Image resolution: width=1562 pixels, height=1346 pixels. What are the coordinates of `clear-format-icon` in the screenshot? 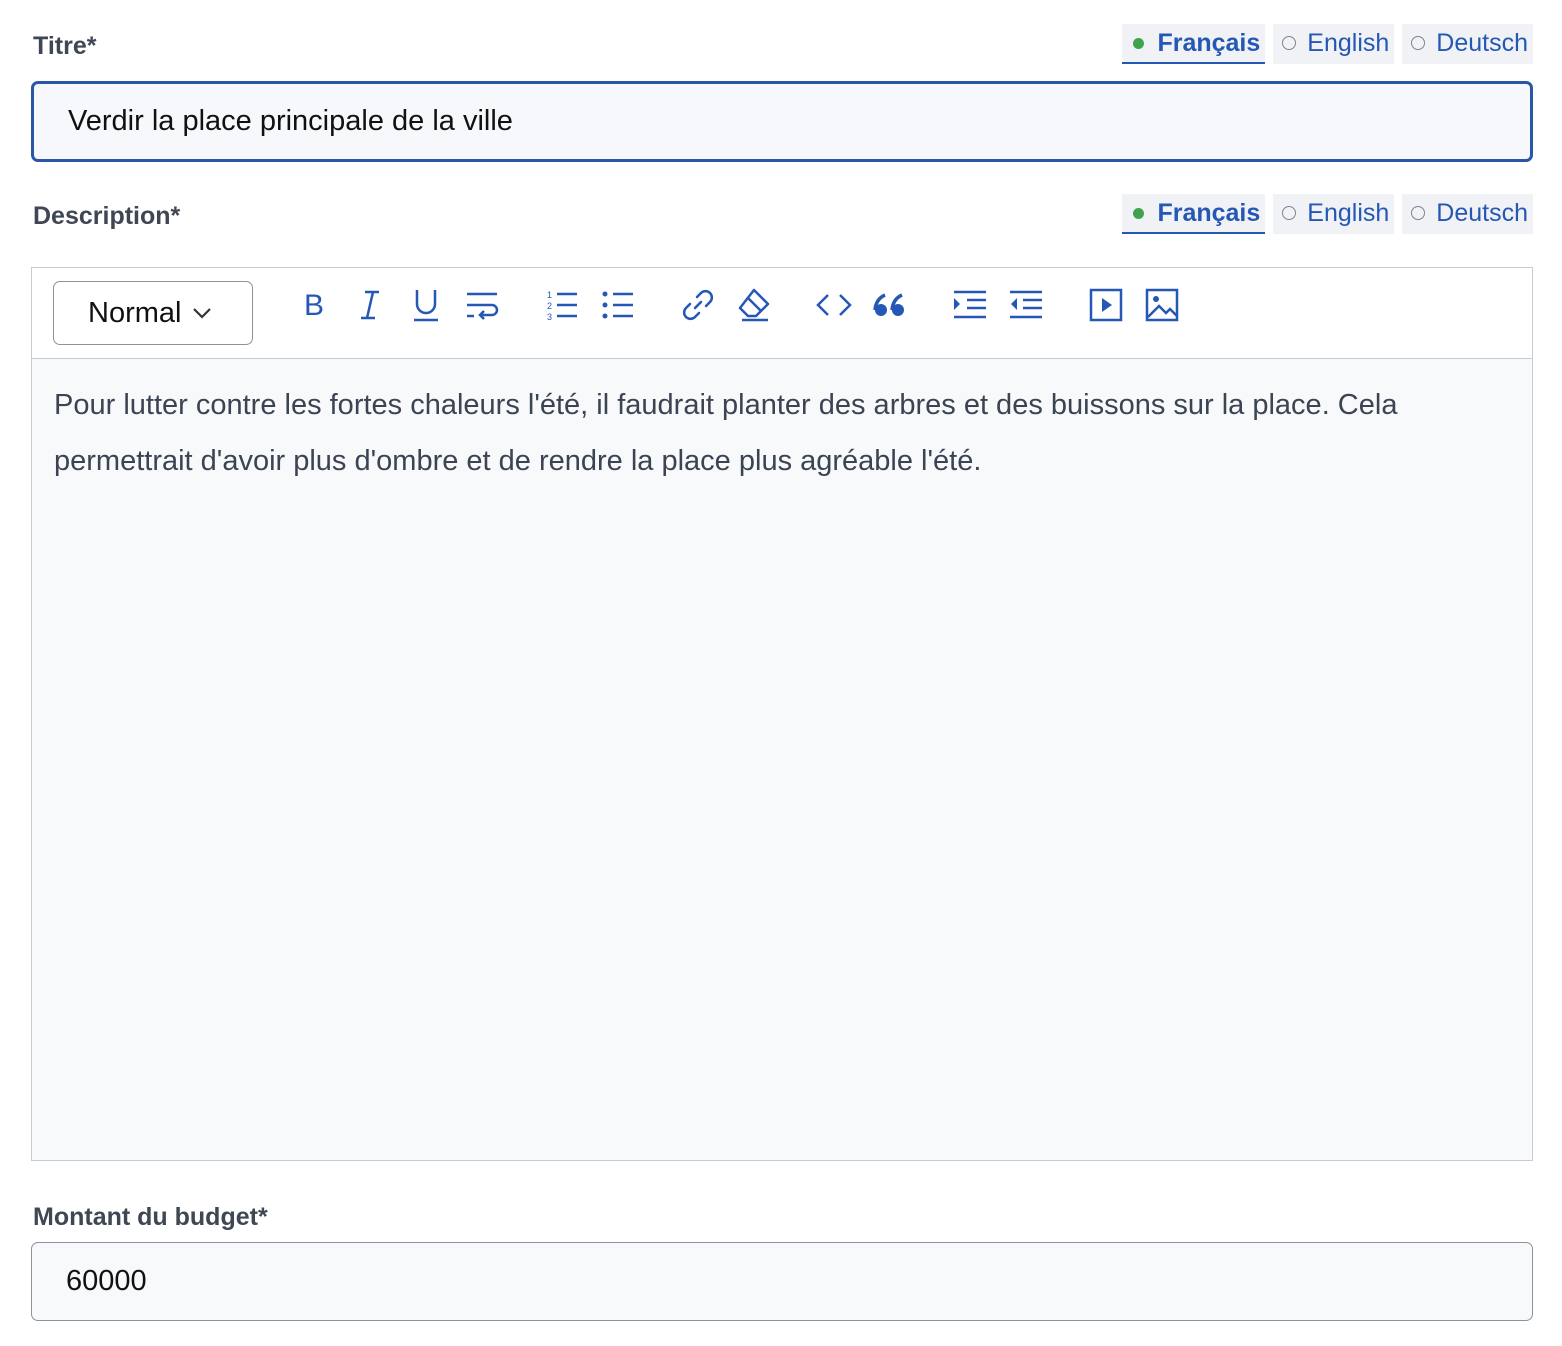 It's located at (754, 305).